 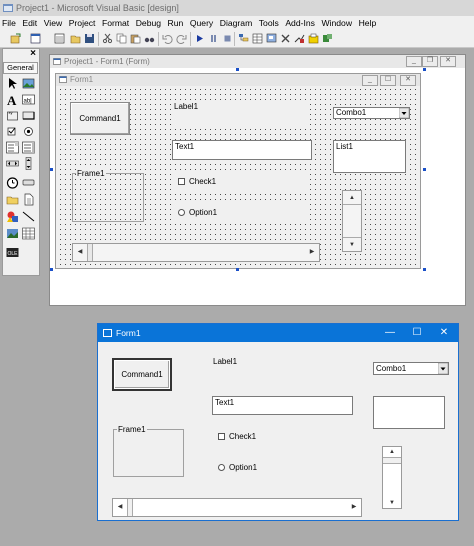 I want to click on hscrollbar-icon, so click(x=12, y=163).